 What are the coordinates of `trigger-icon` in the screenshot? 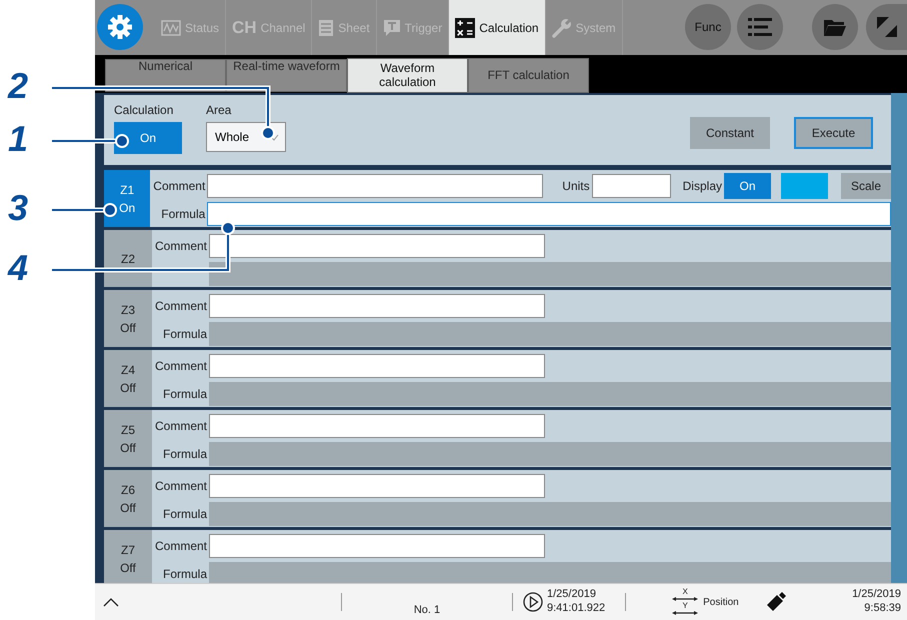 It's located at (391, 27).